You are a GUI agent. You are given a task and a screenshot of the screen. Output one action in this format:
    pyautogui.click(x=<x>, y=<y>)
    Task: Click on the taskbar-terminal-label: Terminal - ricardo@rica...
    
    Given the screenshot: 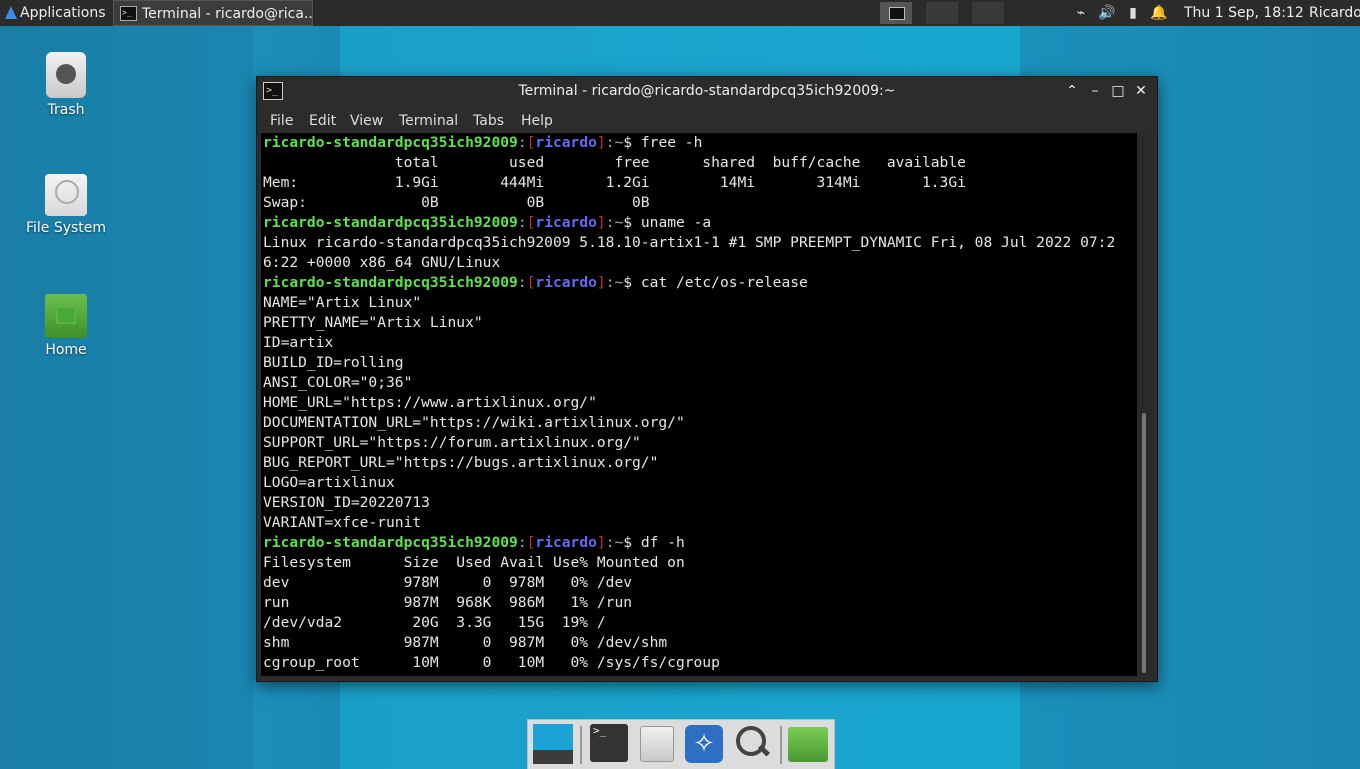 What is the action you would take?
    pyautogui.click(x=227, y=14)
    